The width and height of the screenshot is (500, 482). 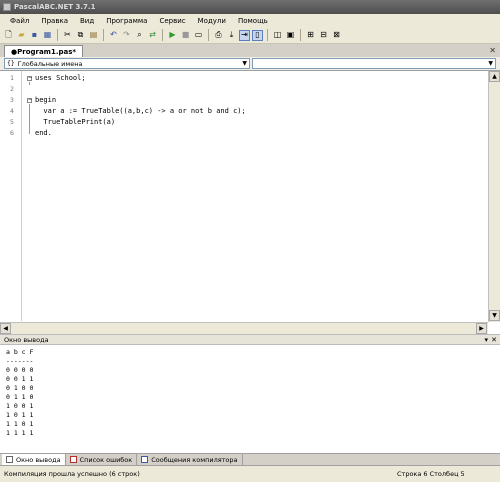 What do you see at coordinates (126, 35) in the screenshot?
I see `redo-icon: ↷` at bounding box center [126, 35].